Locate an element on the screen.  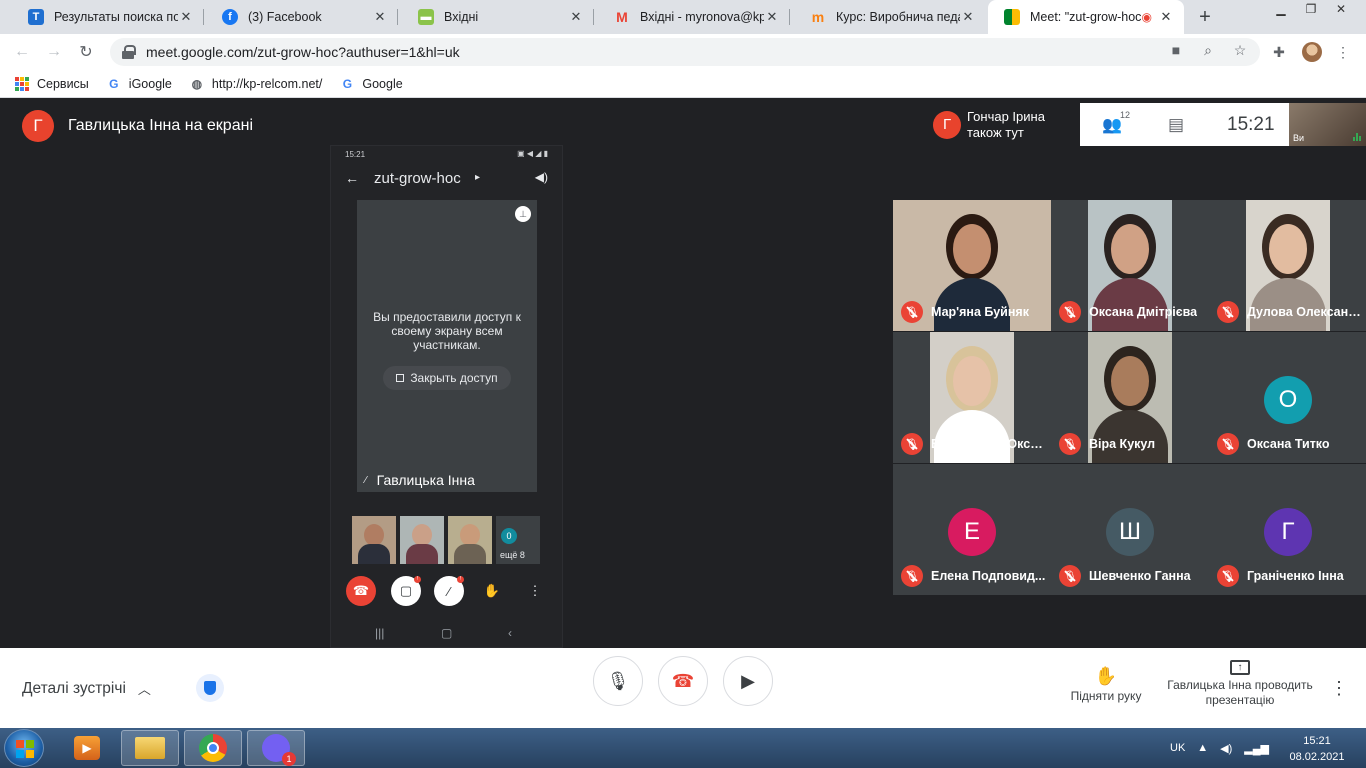
volume-icon: ◀) is located at coordinates (1226, 748).